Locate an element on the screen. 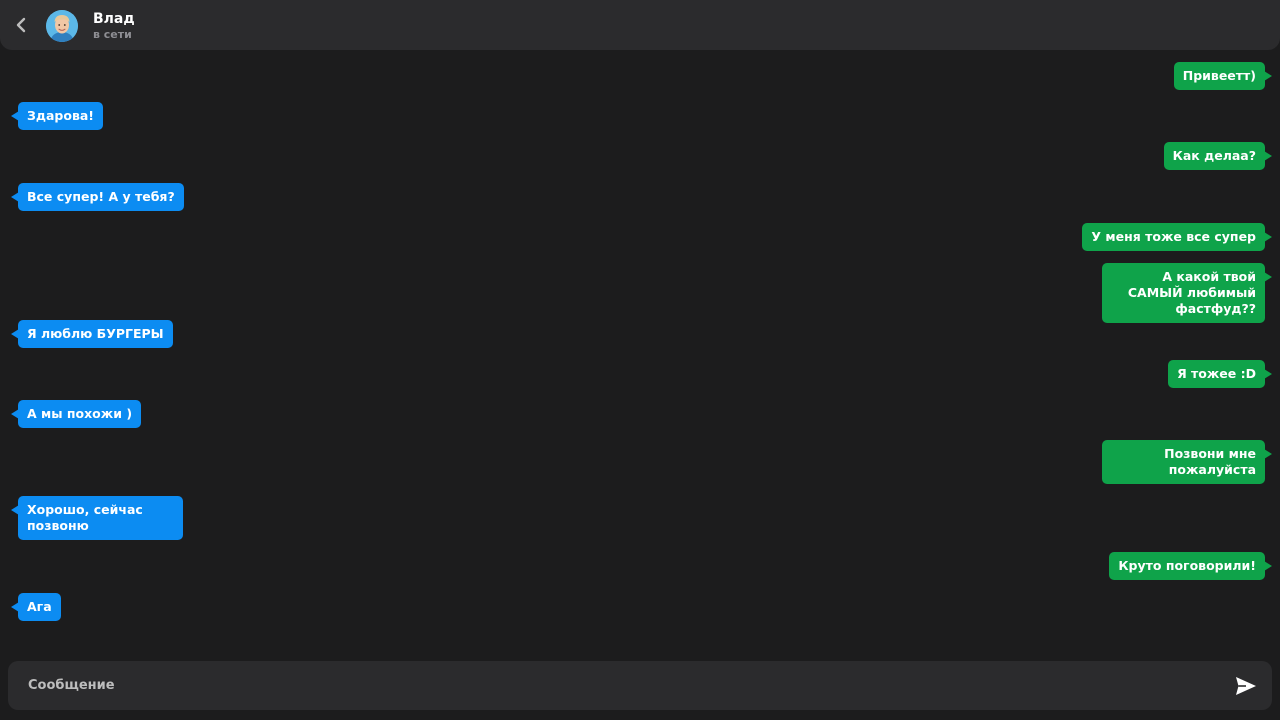  message-outgoing: А какой твой САМЫЙ любимый фастфуд?? is located at coordinates (1187, 293).